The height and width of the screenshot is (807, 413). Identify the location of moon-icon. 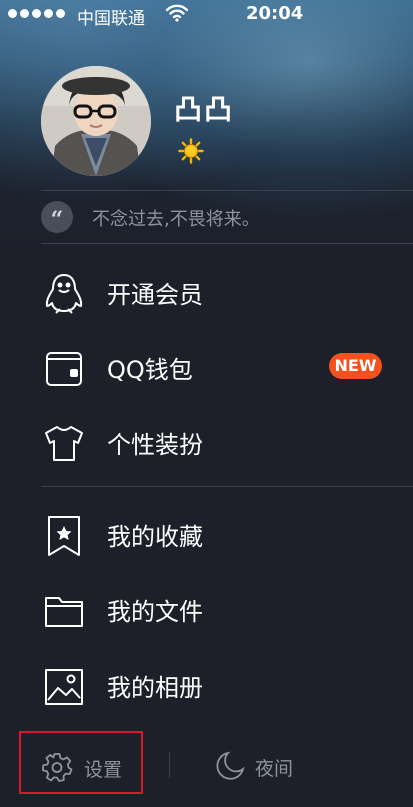
(230, 768).